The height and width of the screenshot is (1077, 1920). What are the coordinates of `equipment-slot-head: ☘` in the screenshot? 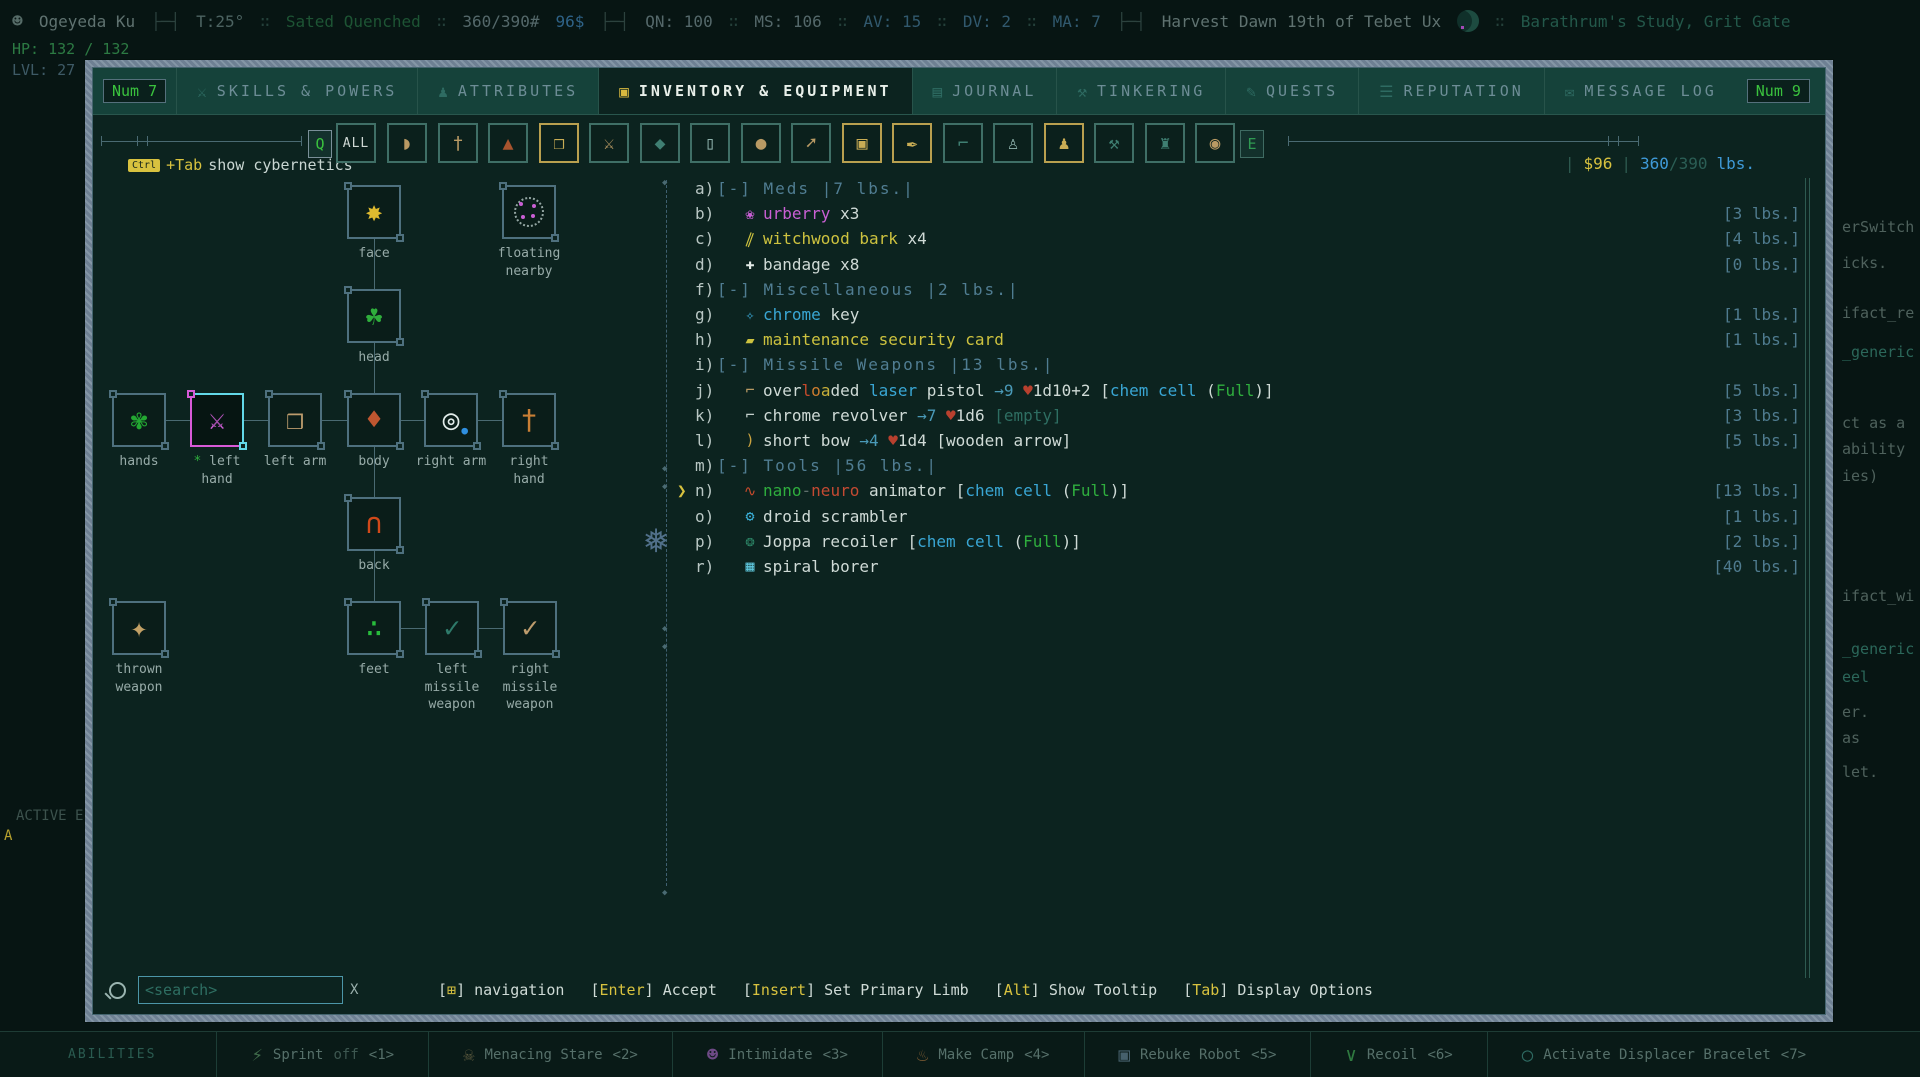 It's located at (374, 316).